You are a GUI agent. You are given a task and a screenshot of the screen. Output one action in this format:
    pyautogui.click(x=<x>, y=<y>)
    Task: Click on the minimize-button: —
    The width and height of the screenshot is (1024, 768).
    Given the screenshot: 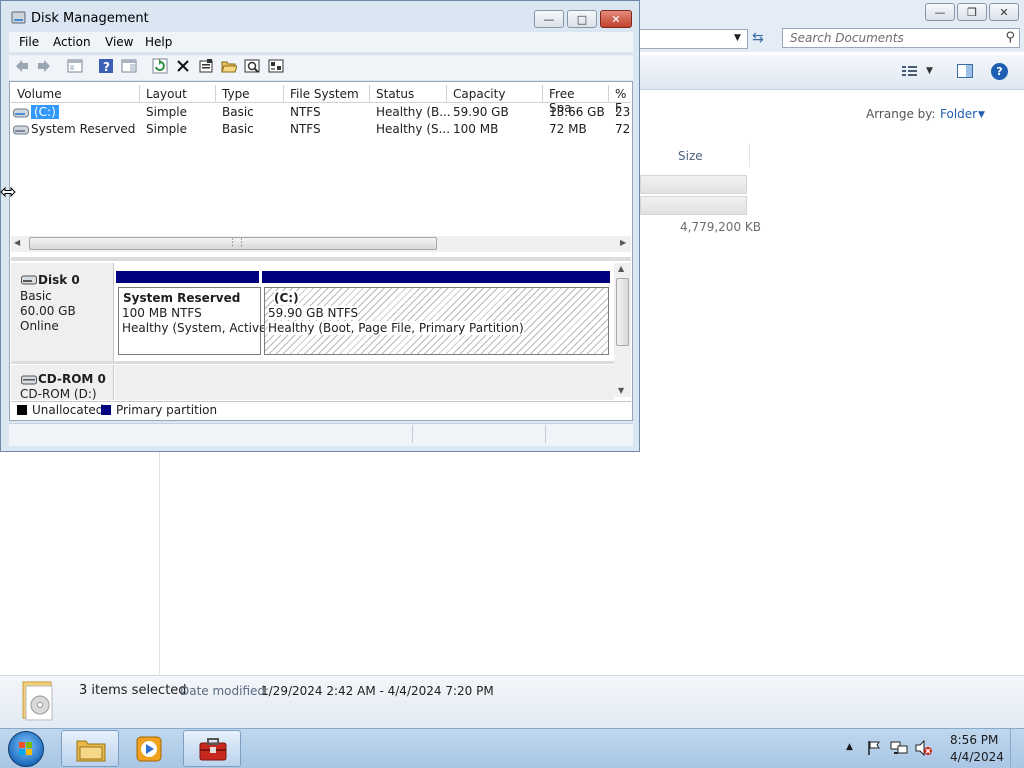 What is the action you would take?
    pyautogui.click(x=549, y=19)
    